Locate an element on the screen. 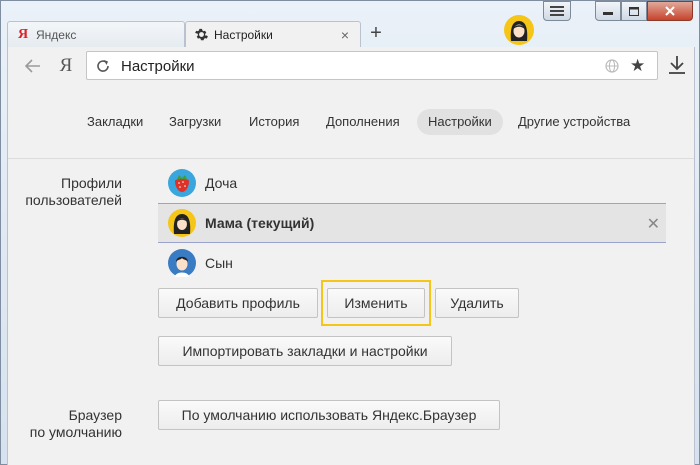 The height and width of the screenshot is (465, 700). boy-avatar-icon is located at coordinates (182, 263).